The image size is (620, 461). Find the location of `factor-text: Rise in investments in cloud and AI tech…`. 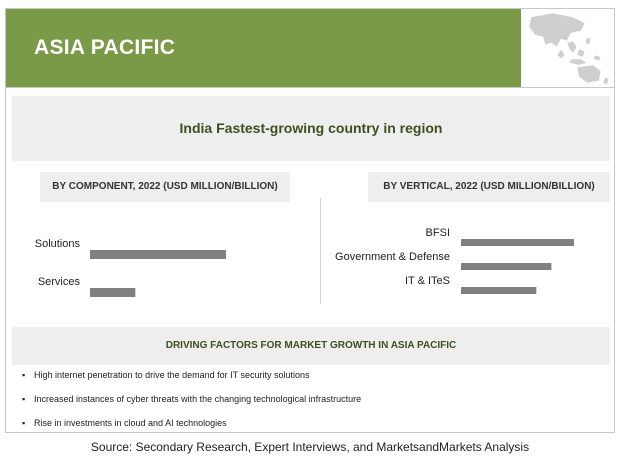

factor-text: Rise in investments in cloud and AI tech… is located at coordinates (130, 423).